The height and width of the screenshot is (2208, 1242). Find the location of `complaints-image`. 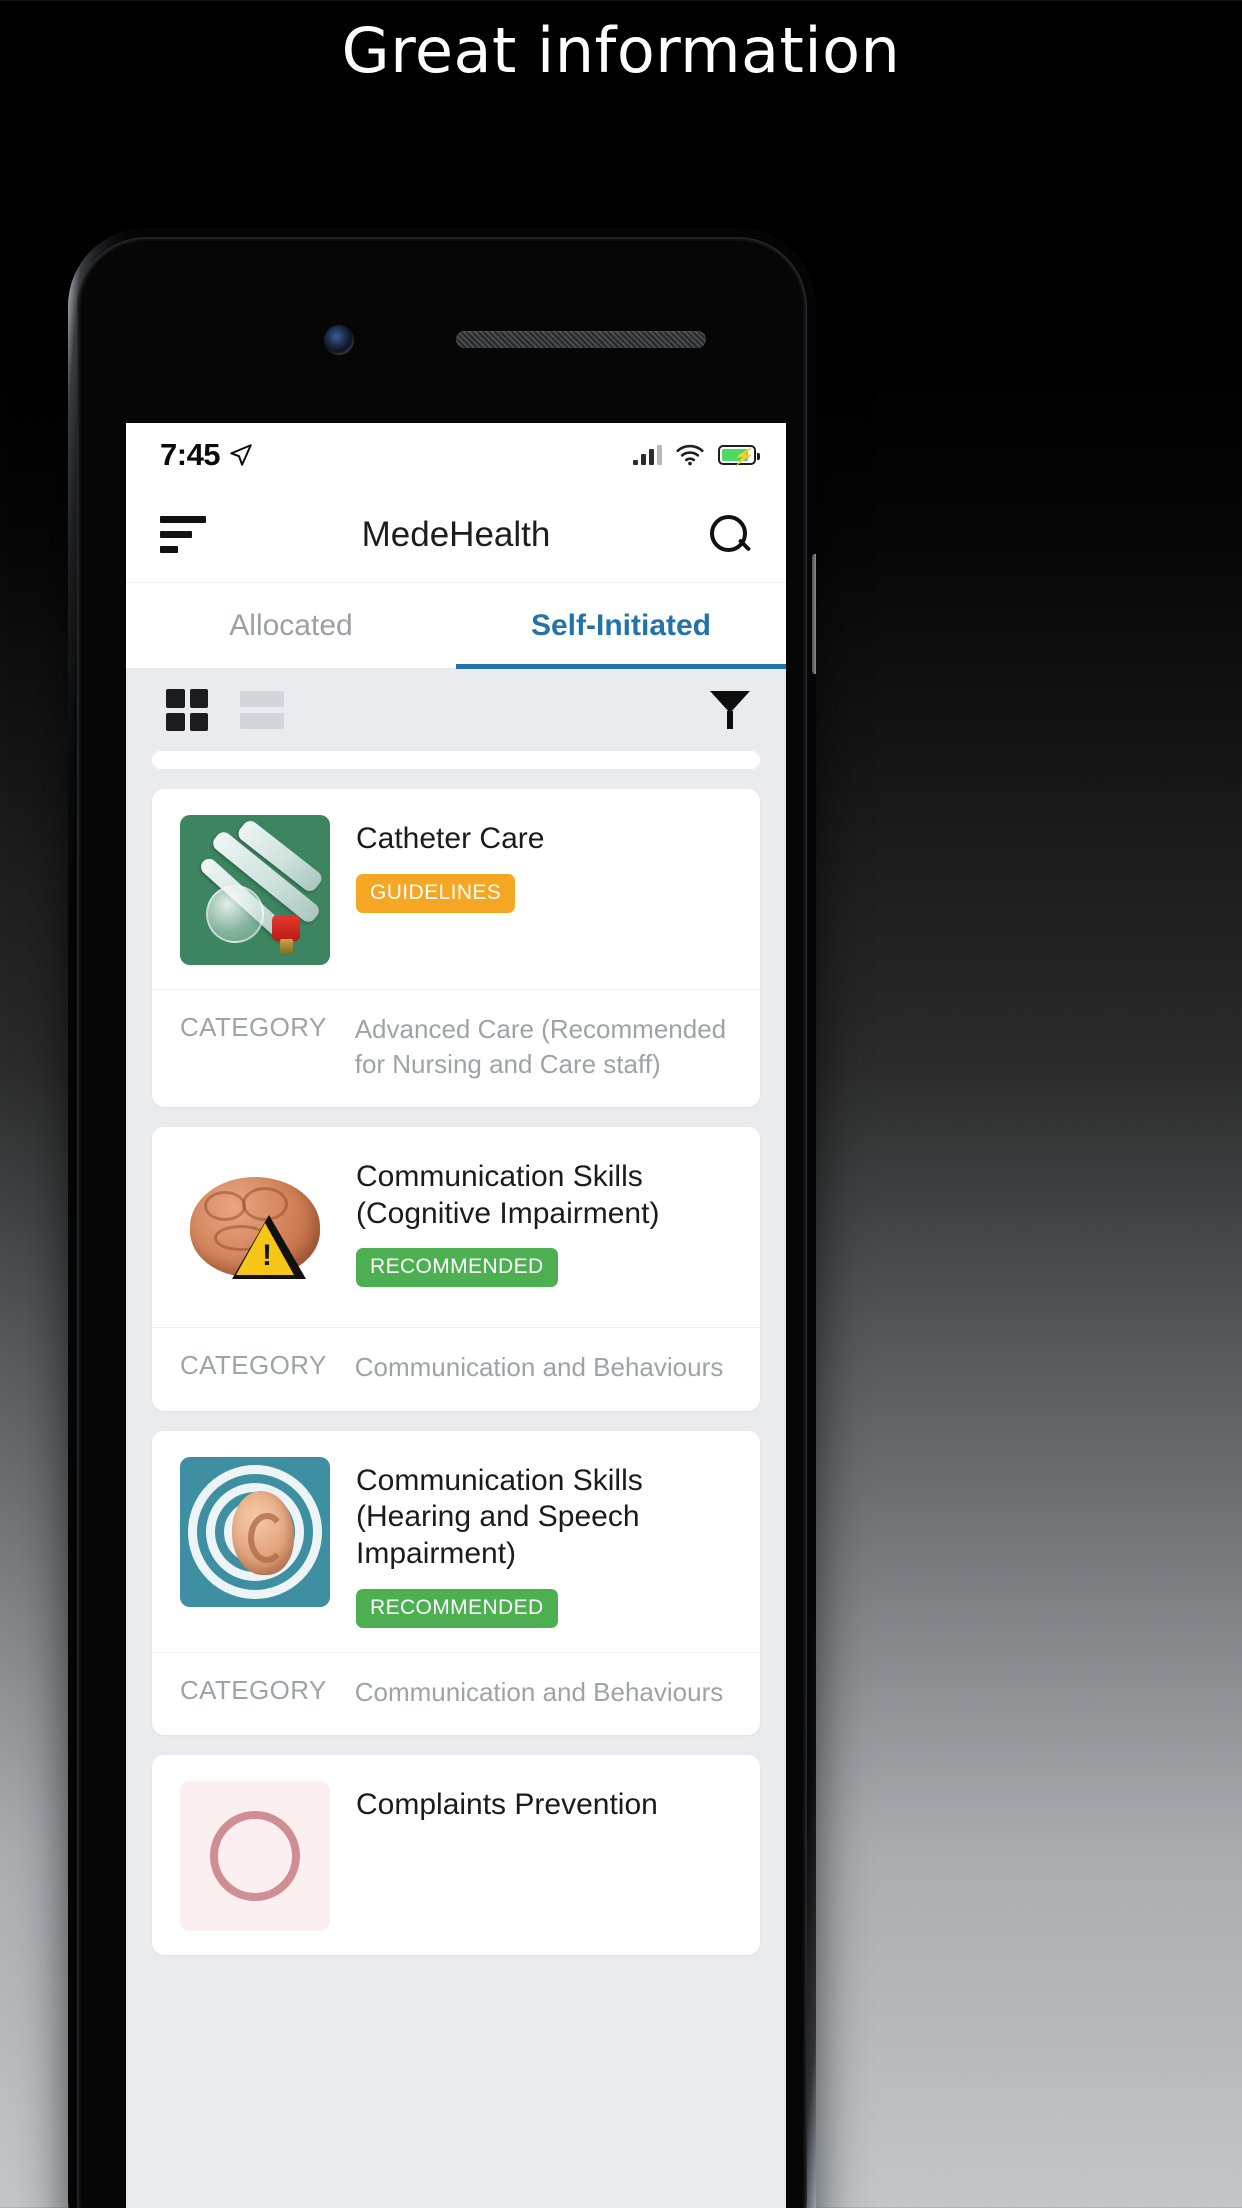

complaints-image is located at coordinates (255, 1856).